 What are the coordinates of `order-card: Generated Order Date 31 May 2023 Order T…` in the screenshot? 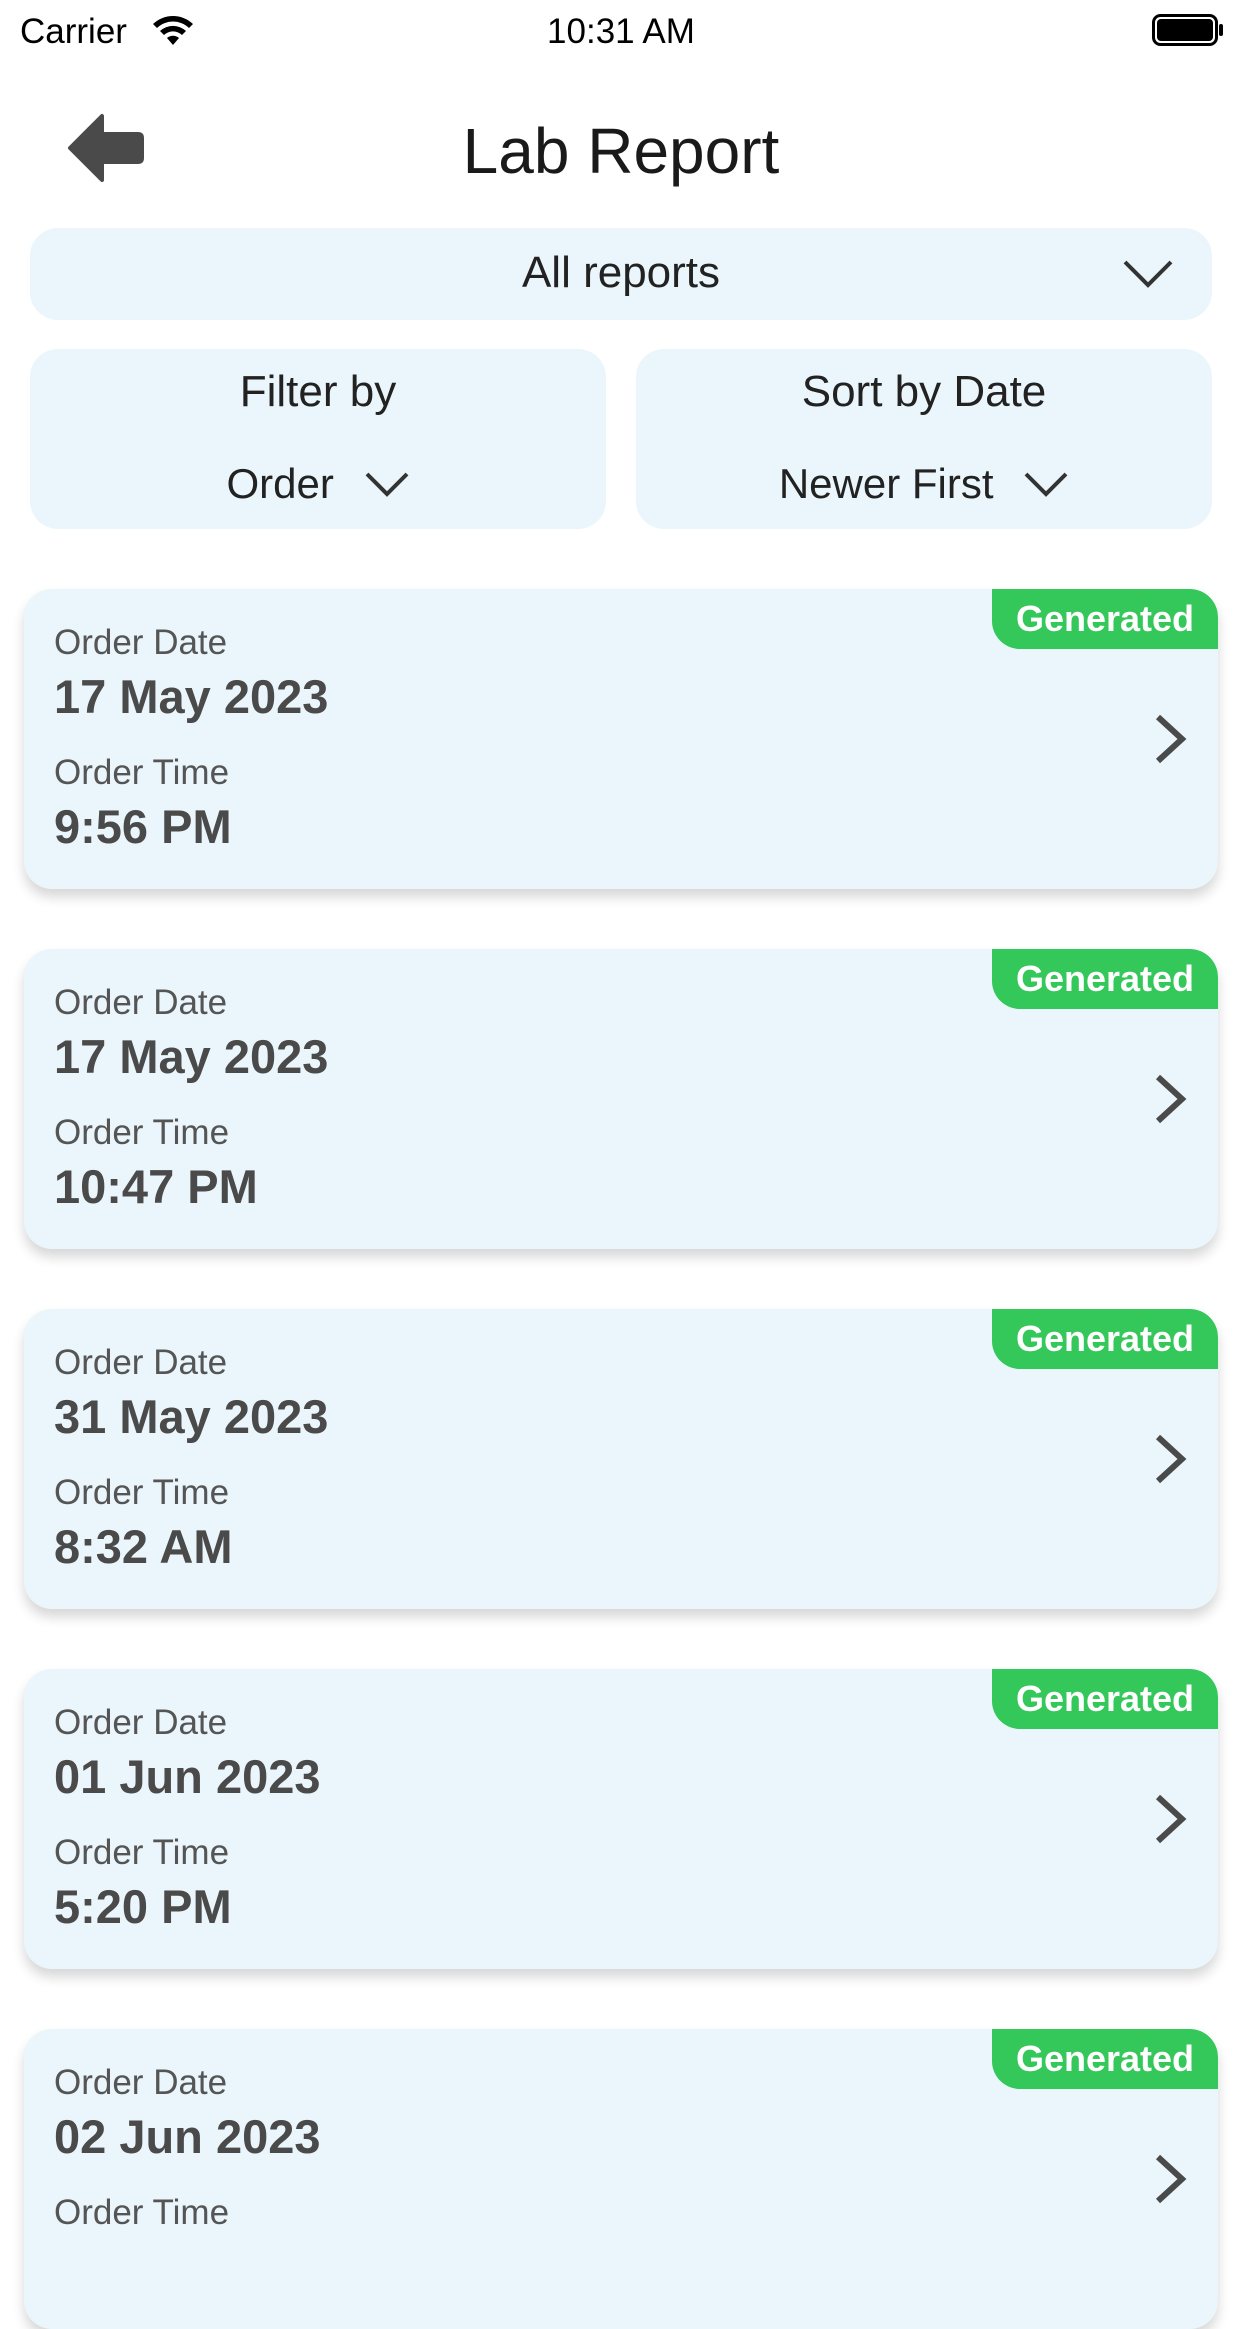 It's located at (621, 1459).